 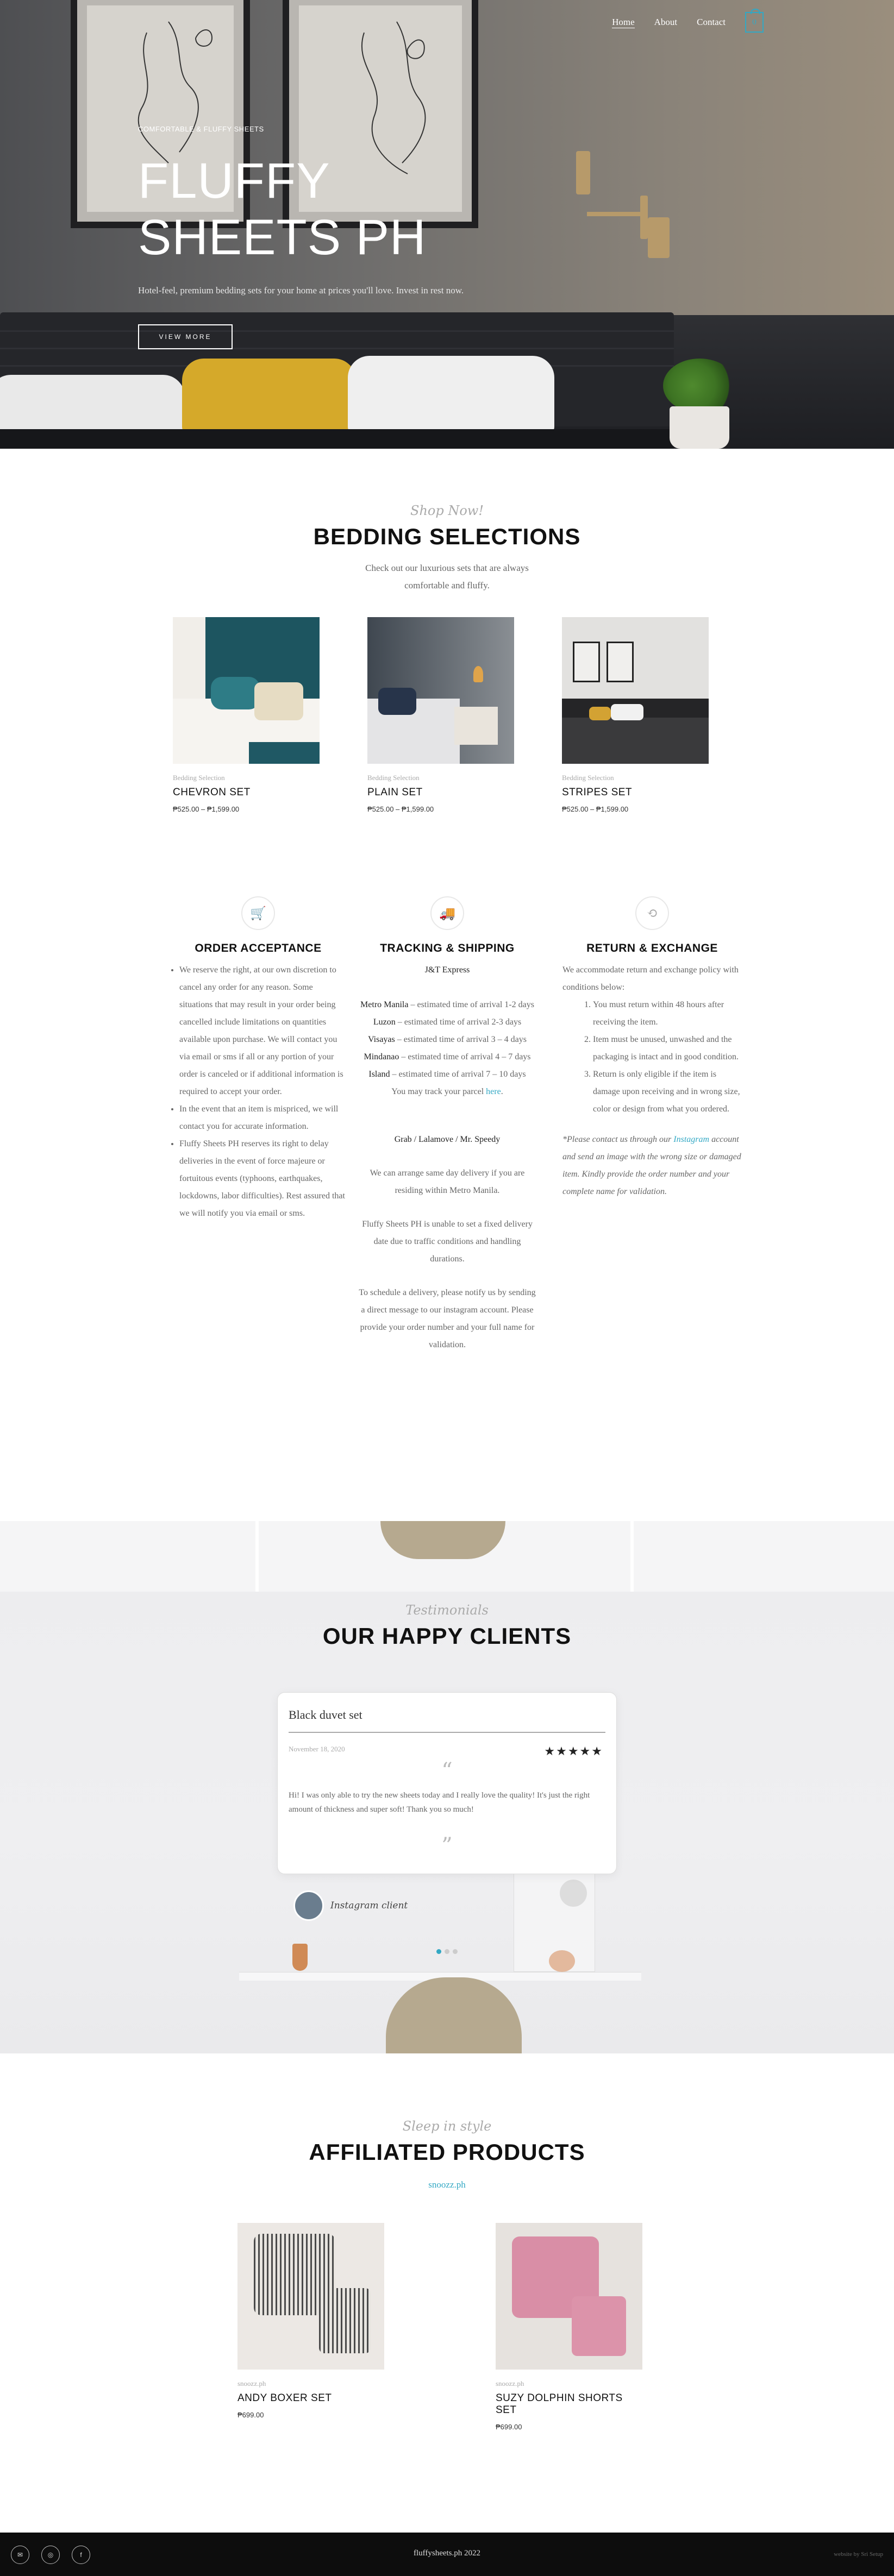 I want to click on area-name: Metro Manila, so click(x=384, y=1004).